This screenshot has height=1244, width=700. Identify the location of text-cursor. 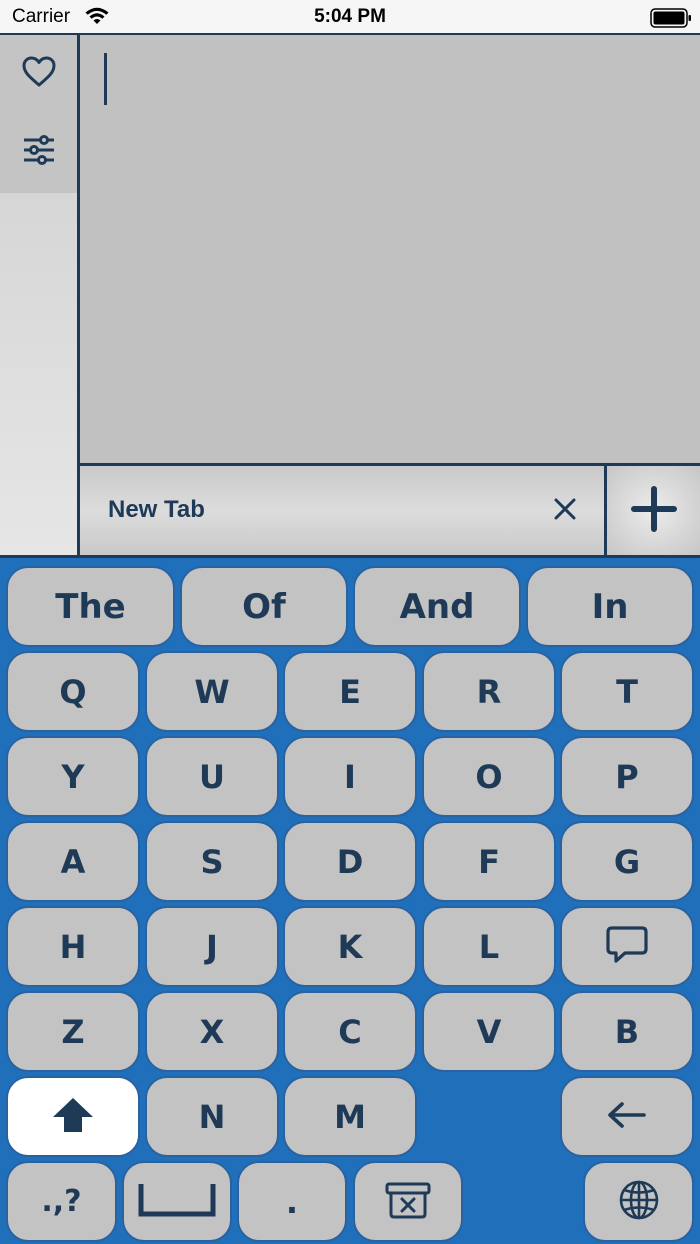
(105, 79).